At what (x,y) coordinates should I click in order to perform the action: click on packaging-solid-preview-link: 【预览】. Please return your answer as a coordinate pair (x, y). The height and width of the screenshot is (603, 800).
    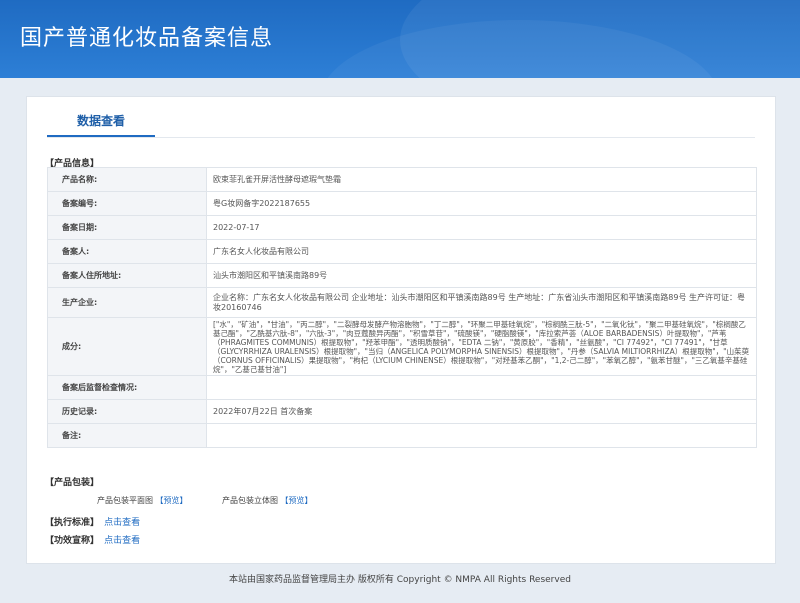
    Looking at the image, I should click on (297, 500).